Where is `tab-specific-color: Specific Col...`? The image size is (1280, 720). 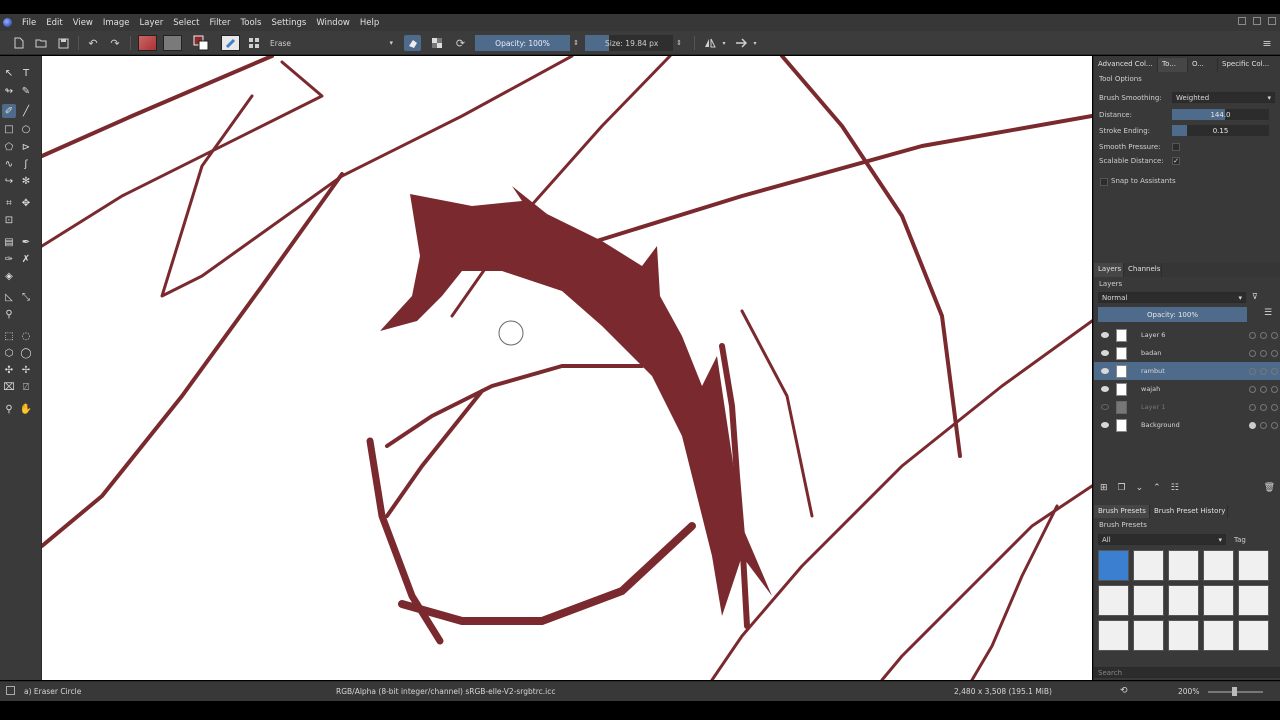
tab-specific-color: Specific Col... is located at coordinates (1249, 65).